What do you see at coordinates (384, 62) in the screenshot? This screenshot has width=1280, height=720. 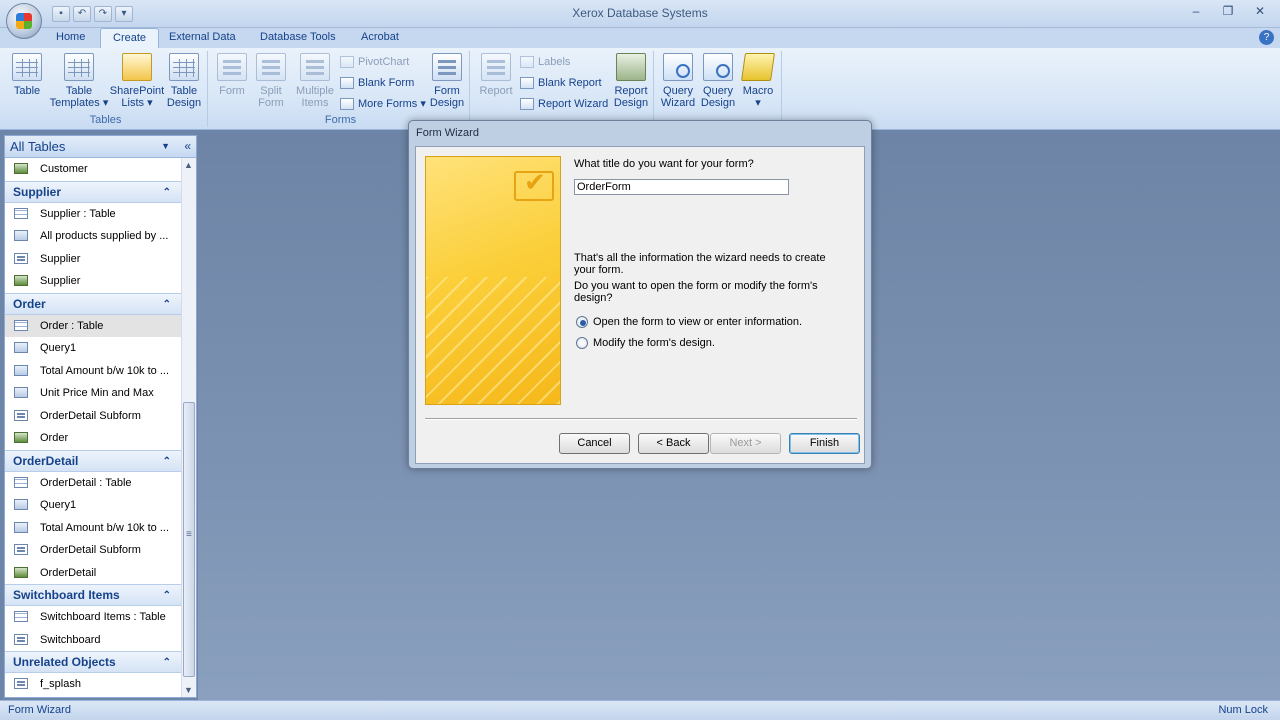 I see `pivotchart-label: PivotChart` at bounding box center [384, 62].